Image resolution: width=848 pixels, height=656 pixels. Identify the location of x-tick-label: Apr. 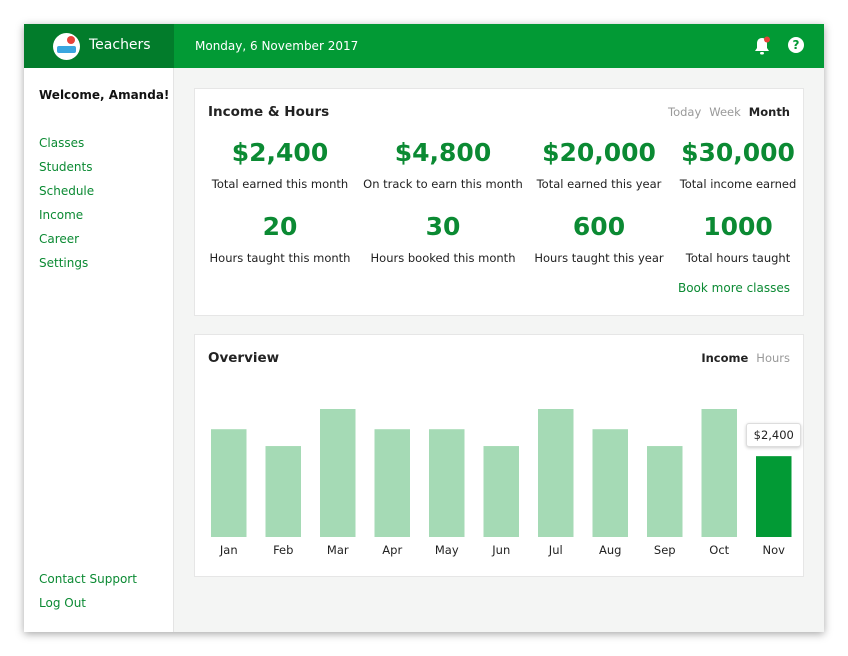
(392, 550).